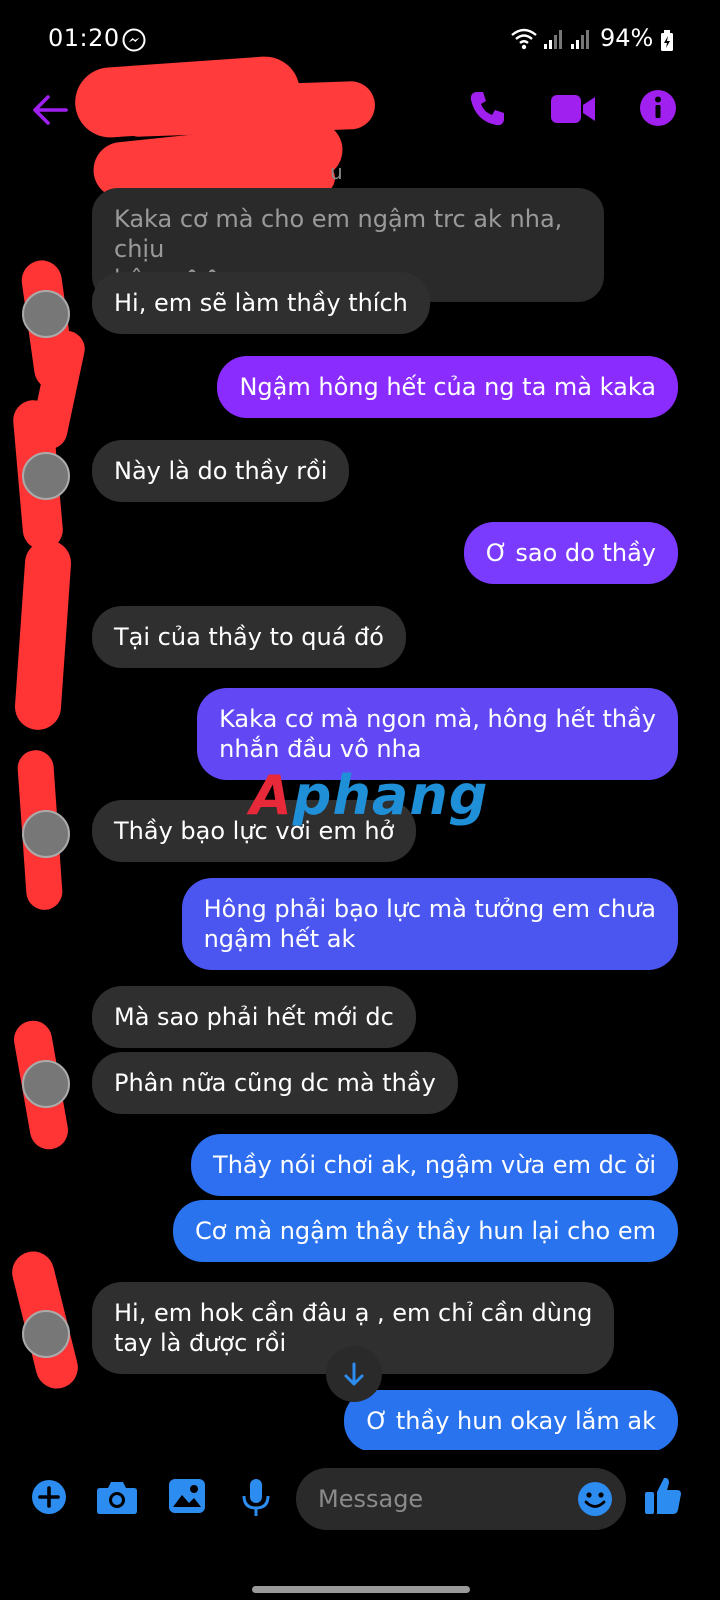 Image resolution: width=720 pixels, height=1600 pixels. What do you see at coordinates (134, 40) in the screenshot?
I see `messenger-notification-icon` at bounding box center [134, 40].